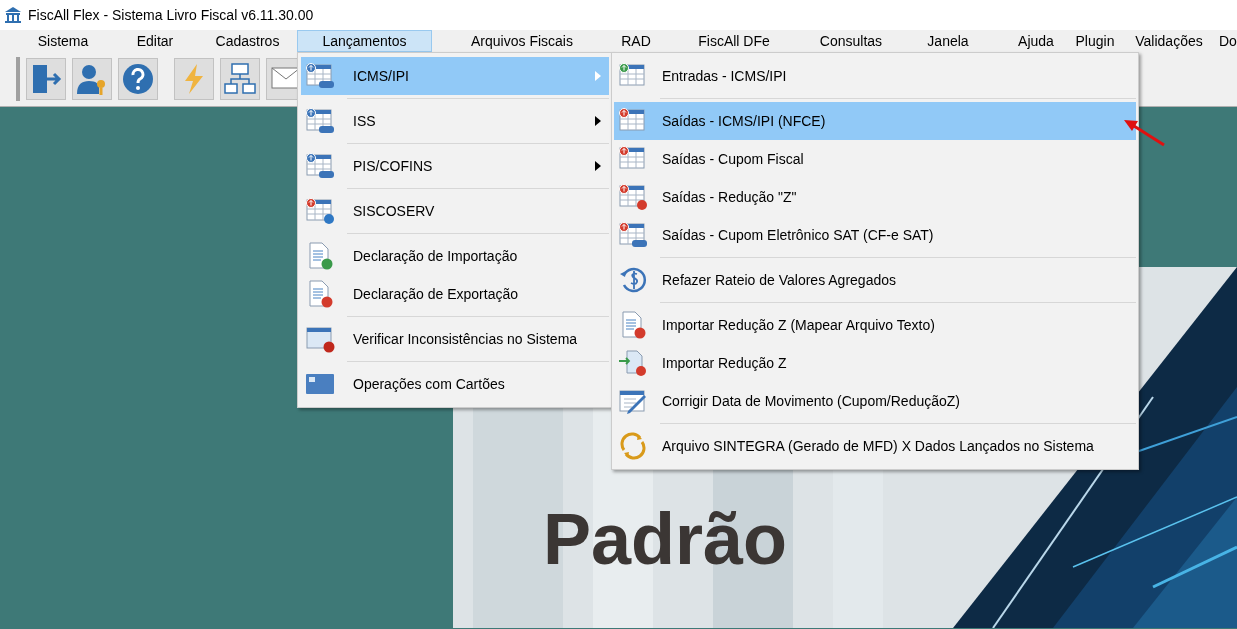 The width and height of the screenshot is (1237, 629). What do you see at coordinates (875, 121) in the screenshot?
I see `menu-item: Saídas - ICMS/IPI (NFCE)` at bounding box center [875, 121].